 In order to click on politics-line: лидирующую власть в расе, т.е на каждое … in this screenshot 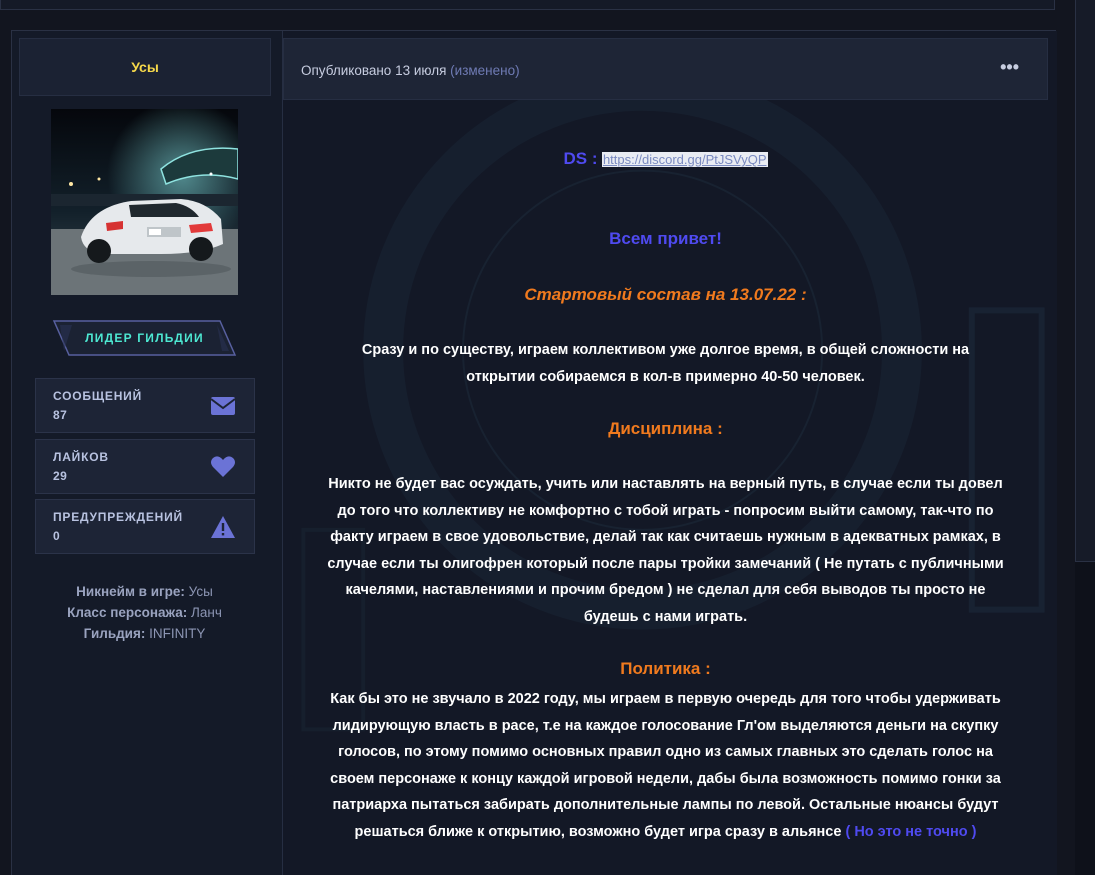, I will do `click(665, 725)`.